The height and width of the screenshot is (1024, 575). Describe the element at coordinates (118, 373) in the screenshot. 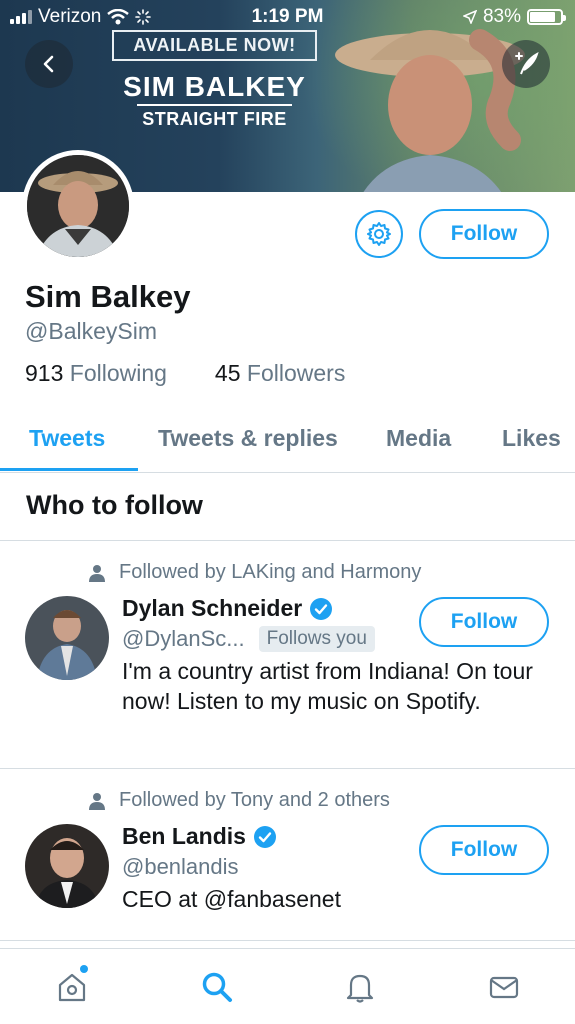

I see `following-label: Following` at that location.